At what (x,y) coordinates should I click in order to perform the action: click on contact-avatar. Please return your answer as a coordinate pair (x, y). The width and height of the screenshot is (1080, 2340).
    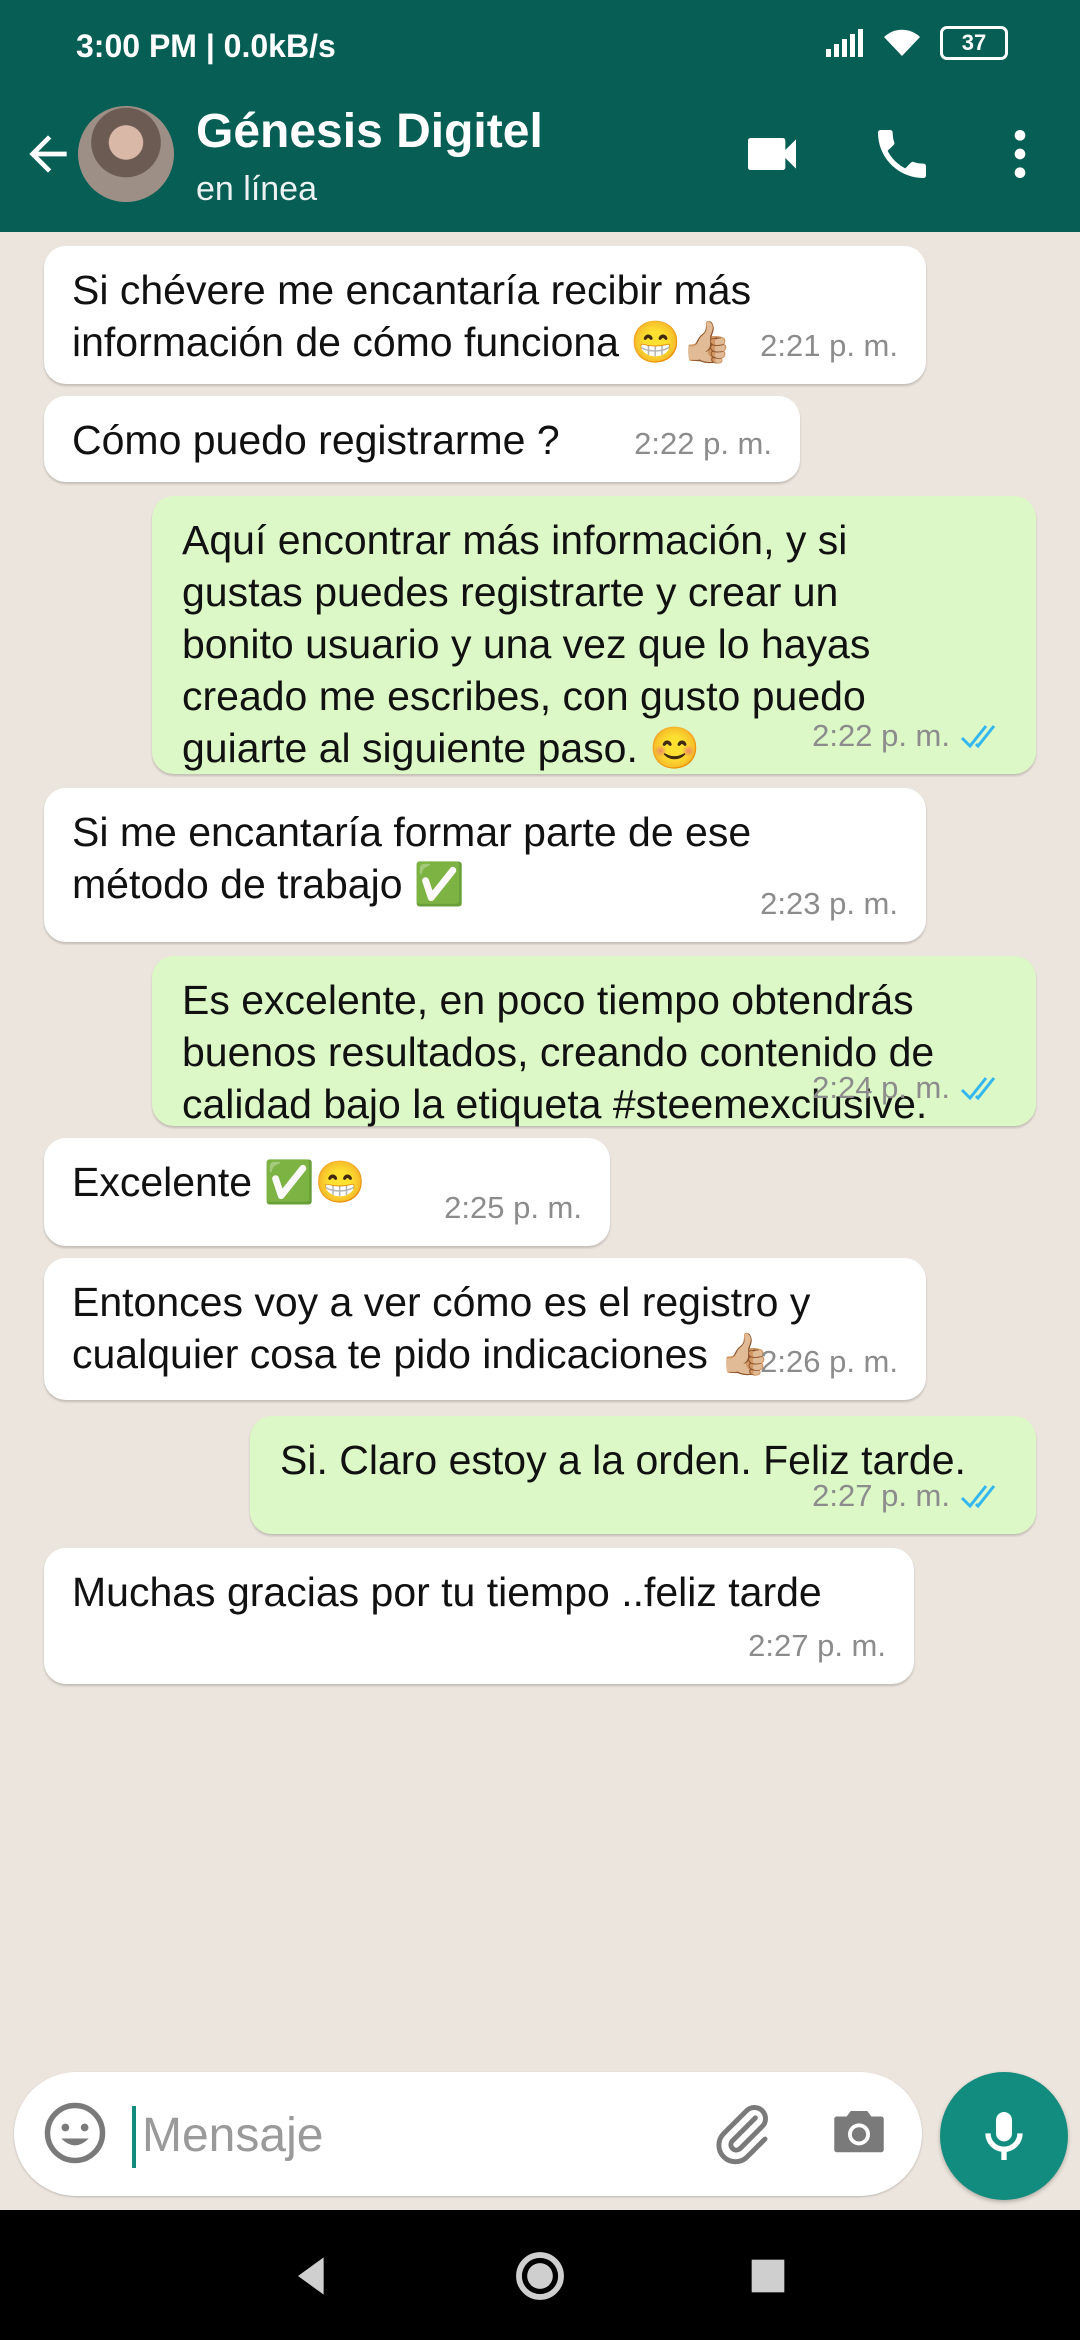
    Looking at the image, I should click on (126, 154).